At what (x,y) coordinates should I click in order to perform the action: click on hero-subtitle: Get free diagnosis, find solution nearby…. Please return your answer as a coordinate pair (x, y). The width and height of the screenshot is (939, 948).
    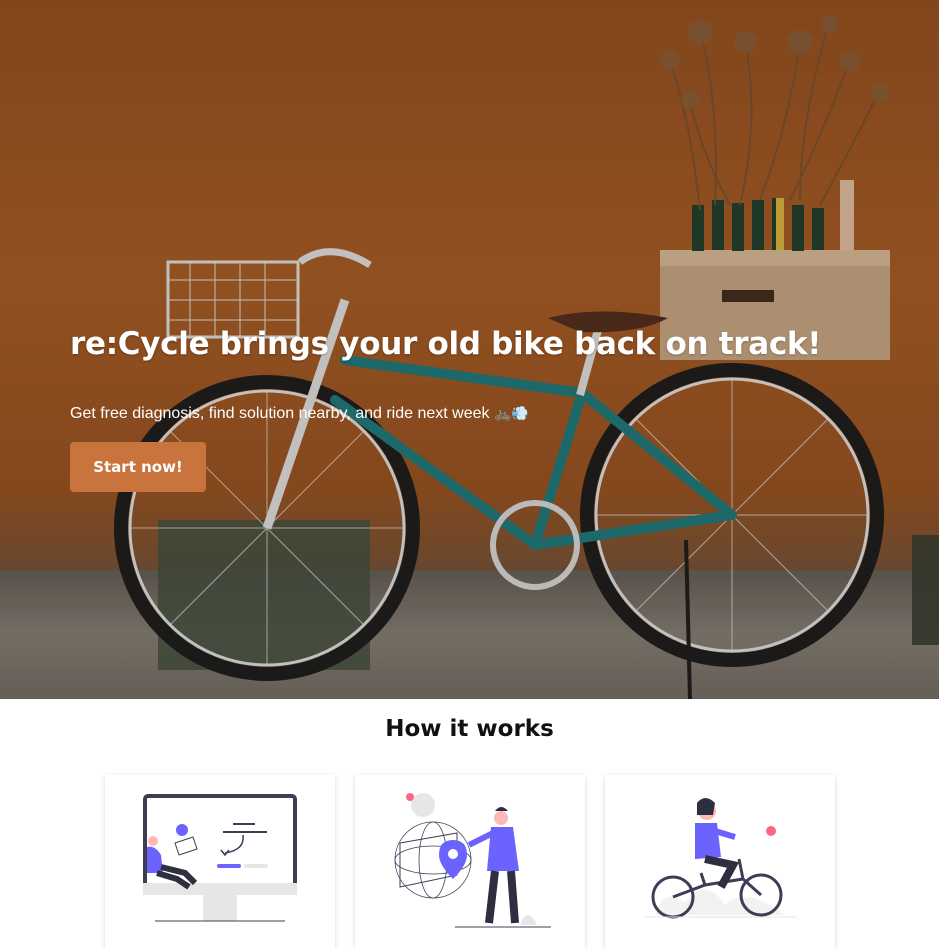
    Looking at the image, I should click on (299, 414).